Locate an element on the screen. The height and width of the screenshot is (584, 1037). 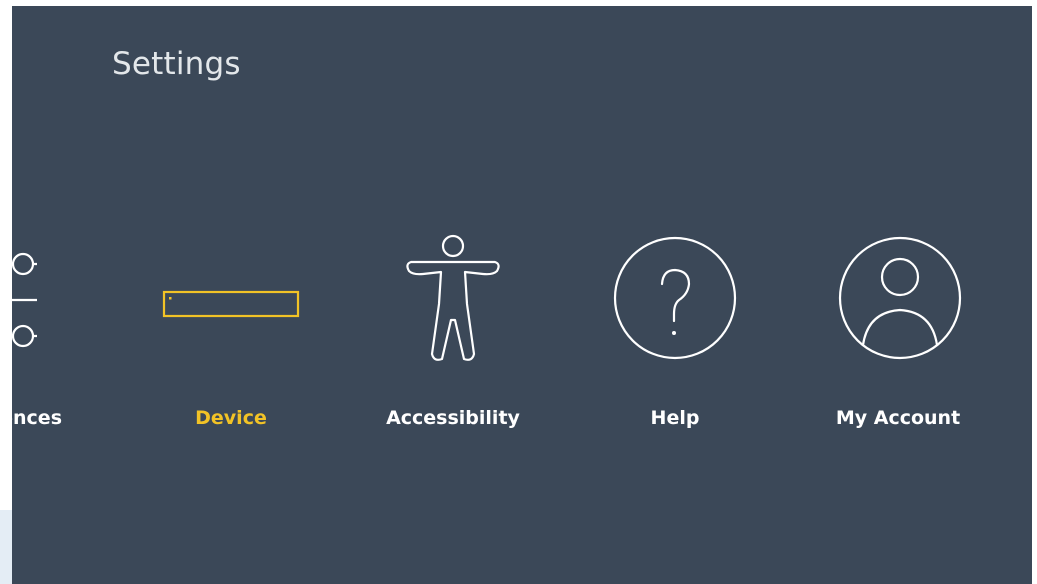
account-user-icon is located at coordinates (900, 298).